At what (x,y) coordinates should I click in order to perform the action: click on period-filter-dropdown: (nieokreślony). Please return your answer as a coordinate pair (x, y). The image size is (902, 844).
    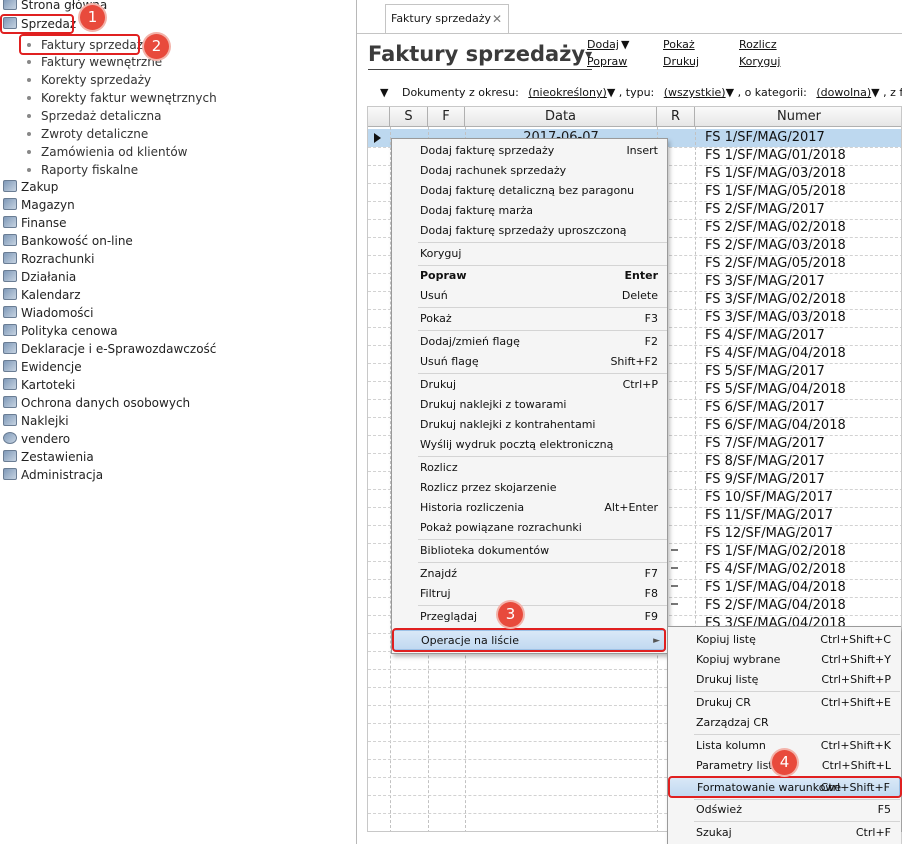
    Looking at the image, I should click on (567, 92).